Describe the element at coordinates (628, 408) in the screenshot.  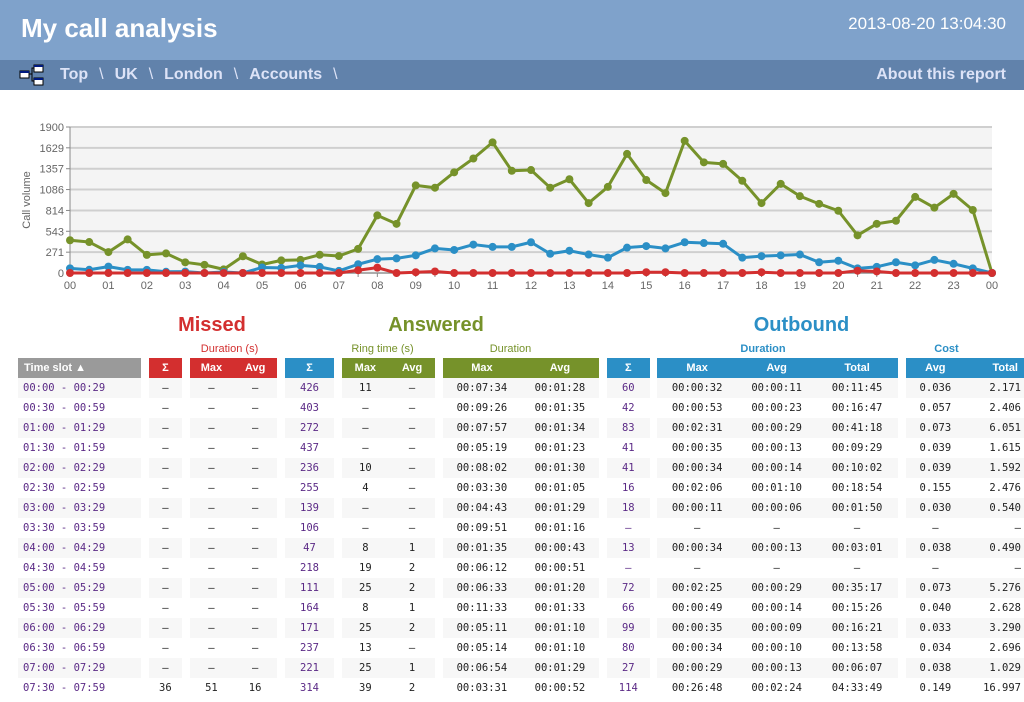
I see `outbound-sum-cell: 42` at that location.